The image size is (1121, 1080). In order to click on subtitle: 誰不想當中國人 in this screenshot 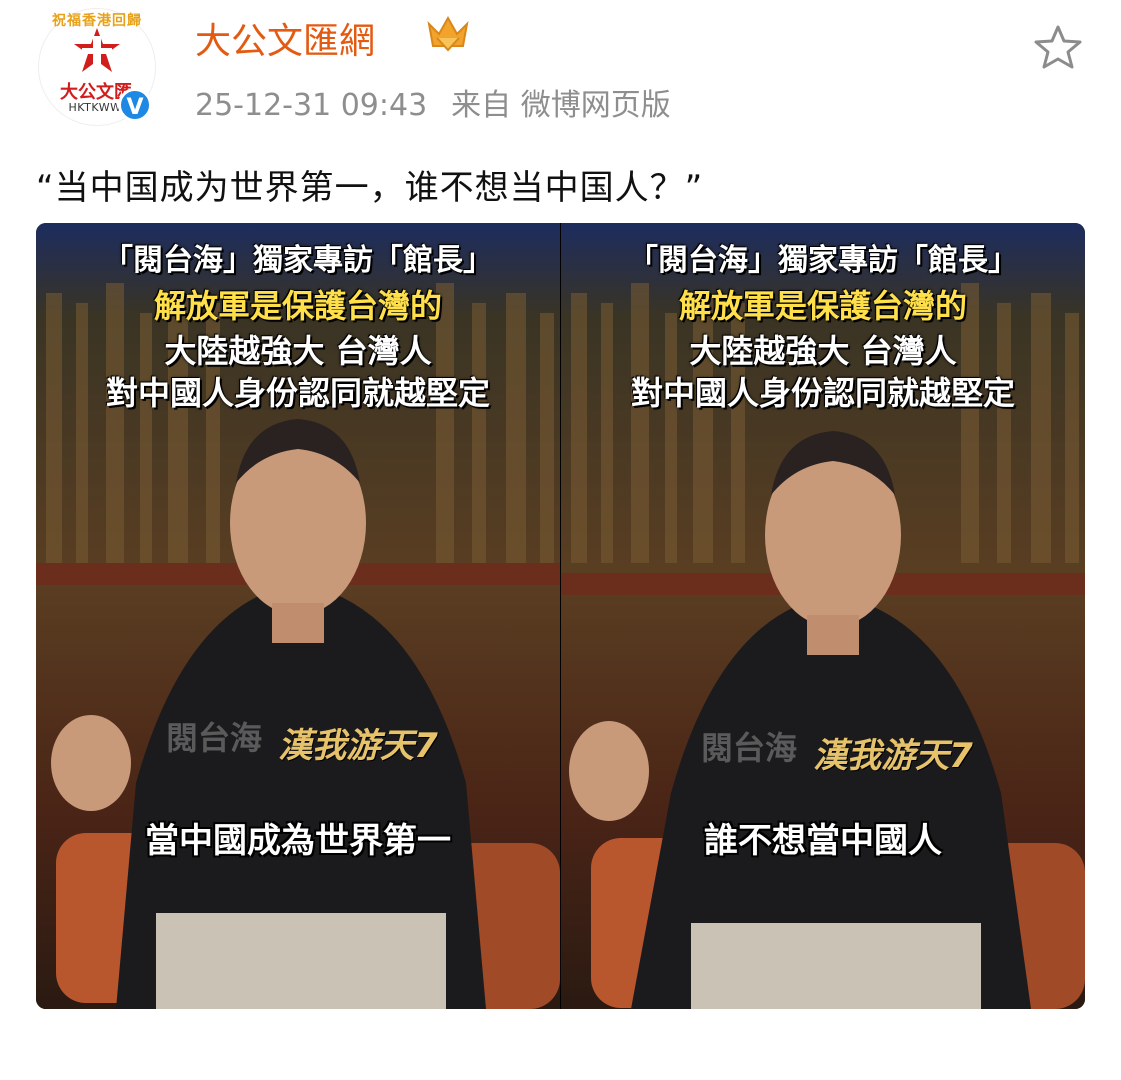, I will do `click(823, 841)`.